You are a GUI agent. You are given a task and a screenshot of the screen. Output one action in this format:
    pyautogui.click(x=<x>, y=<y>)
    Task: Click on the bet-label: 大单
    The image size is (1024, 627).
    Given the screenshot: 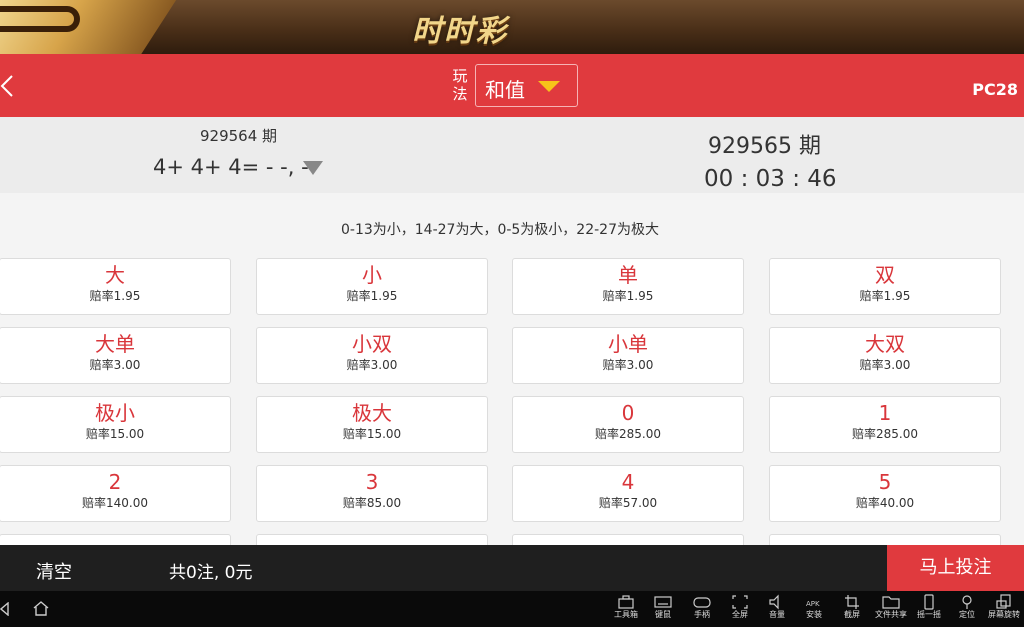 What is the action you would take?
    pyautogui.click(x=115, y=344)
    